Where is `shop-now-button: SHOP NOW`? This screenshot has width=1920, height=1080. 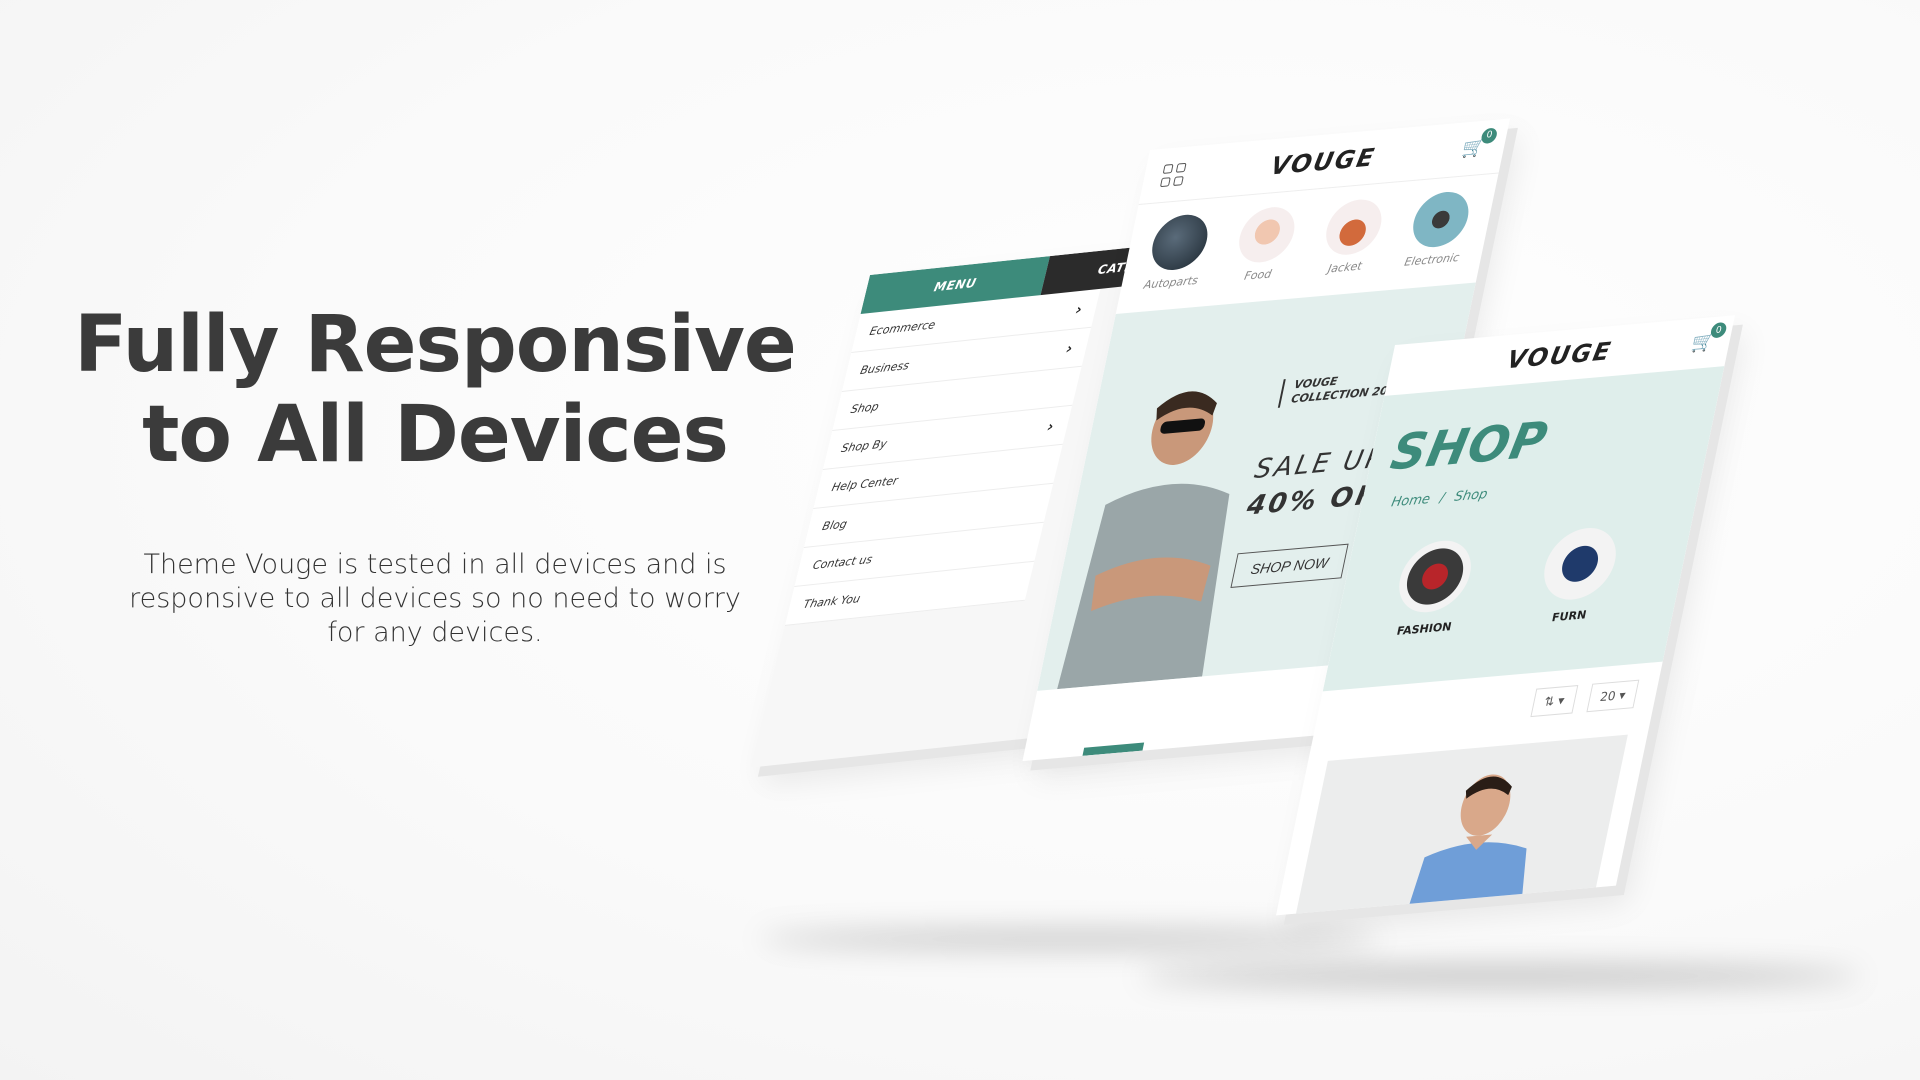 shop-now-button: SHOP NOW is located at coordinates (1289, 565).